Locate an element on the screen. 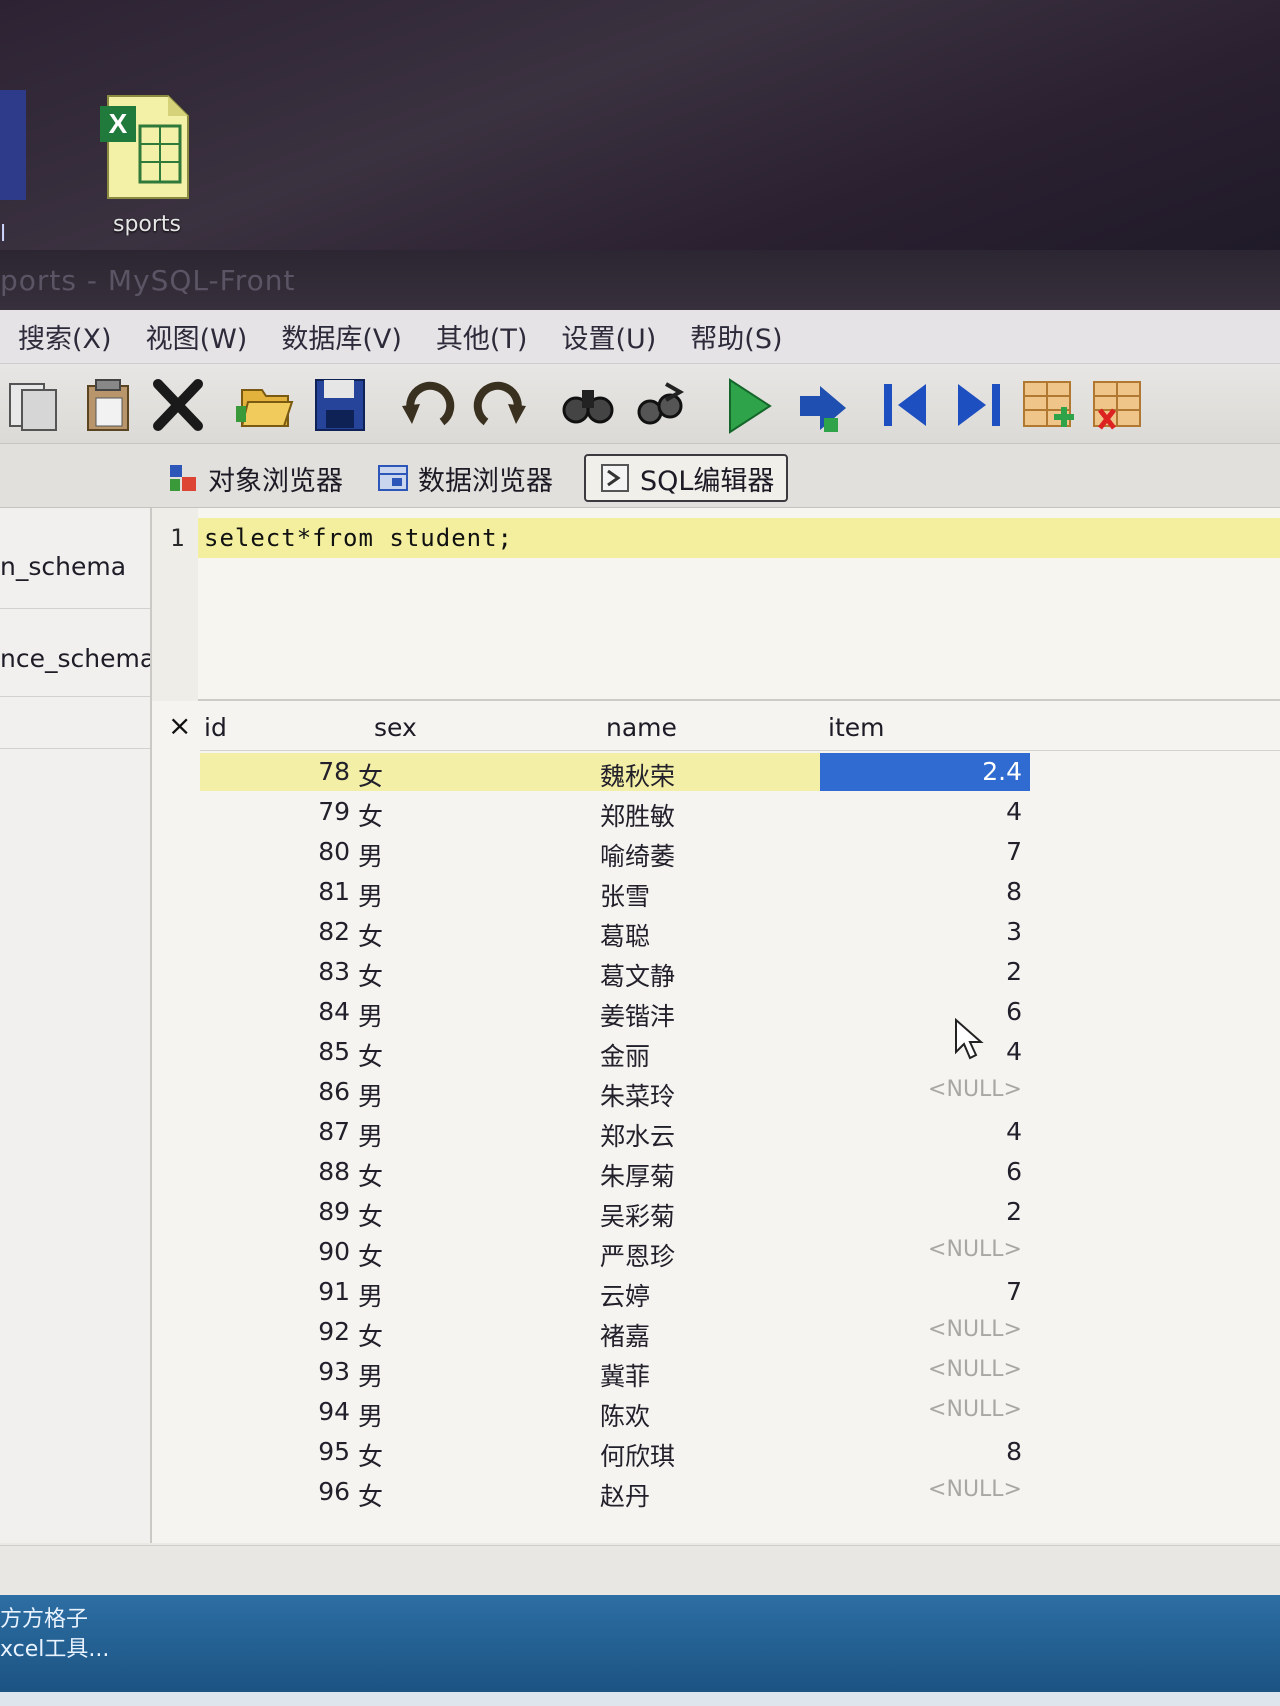 The height and width of the screenshot is (1706, 1280). title-bar: ports - MySQL-Front is located at coordinates (640, 280).